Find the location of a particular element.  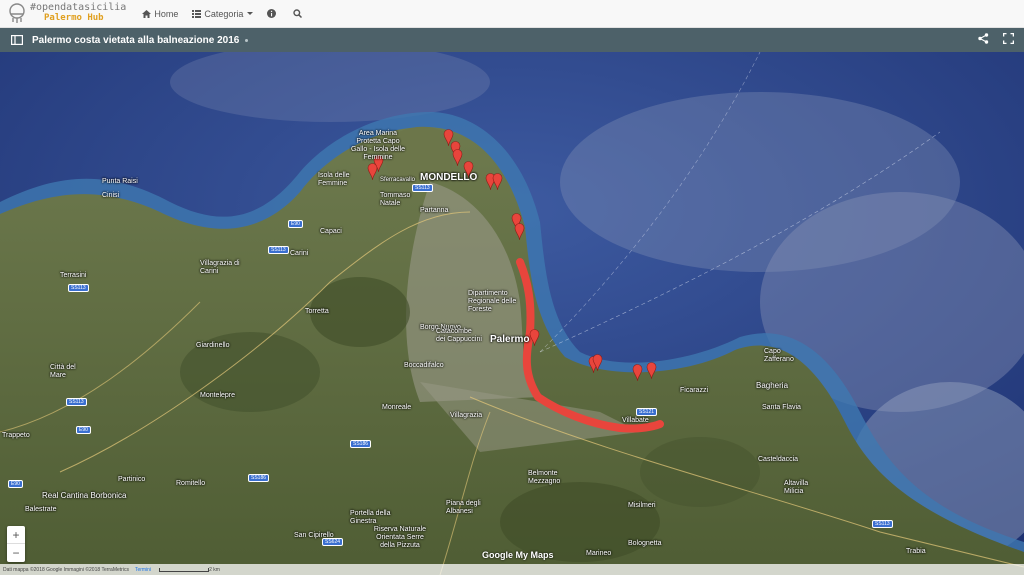

zoom-control: + − is located at coordinates (16, 544).